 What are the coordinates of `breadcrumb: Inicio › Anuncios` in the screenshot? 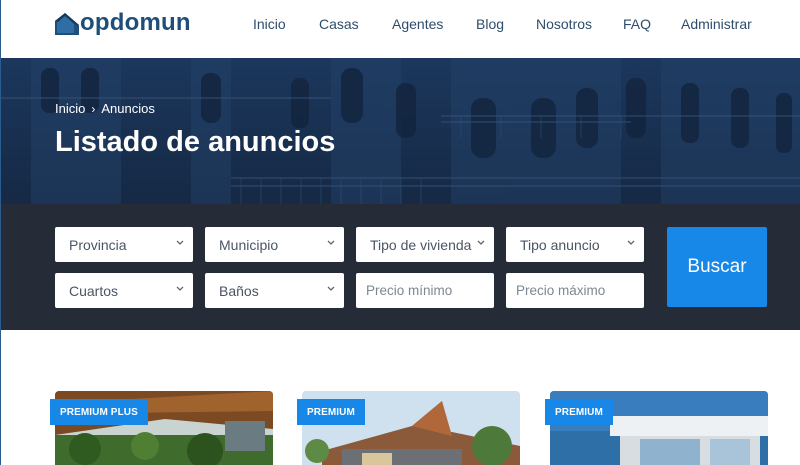 It's located at (105, 108).